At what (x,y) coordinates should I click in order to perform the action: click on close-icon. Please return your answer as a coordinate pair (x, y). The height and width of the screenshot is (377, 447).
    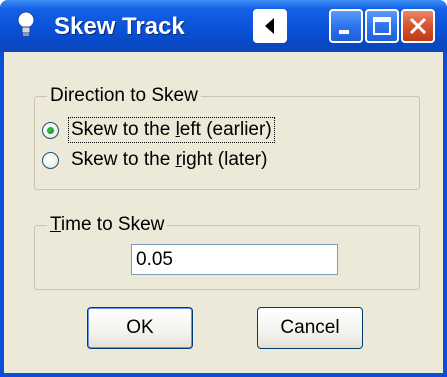
    Looking at the image, I should click on (418, 26).